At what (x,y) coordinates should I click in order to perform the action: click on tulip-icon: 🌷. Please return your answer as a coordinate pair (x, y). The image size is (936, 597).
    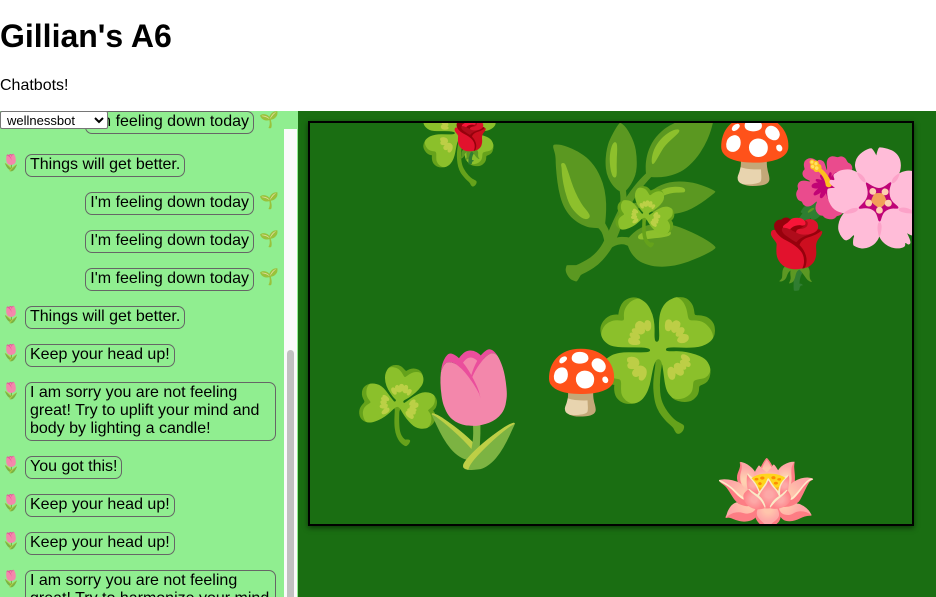
    Looking at the image, I should click on (473, 410).